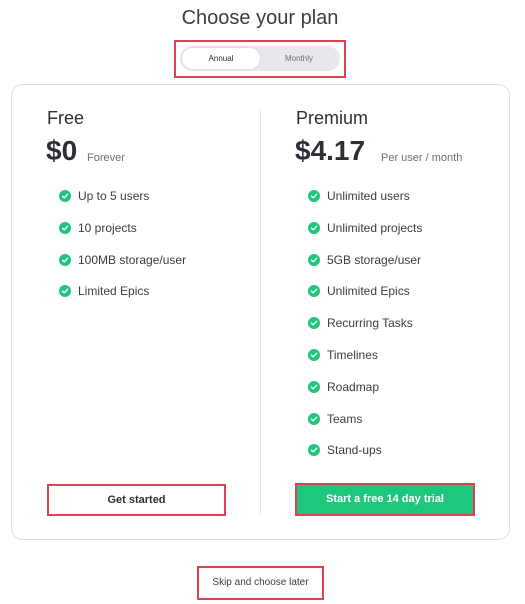  Describe the element at coordinates (330, 150) in the screenshot. I see `premium-plan-price: $4.17` at that location.